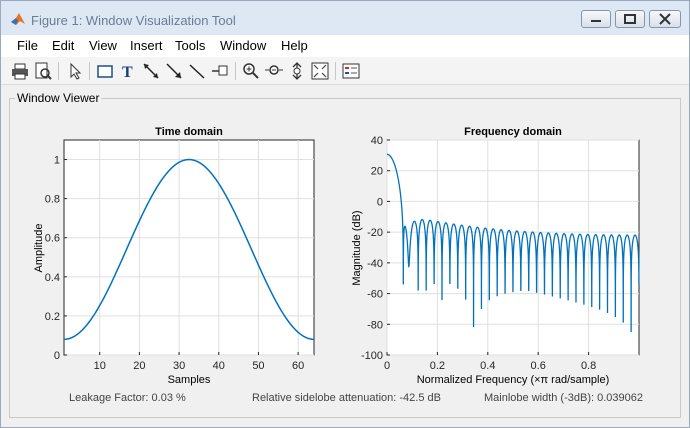  What do you see at coordinates (298, 366) in the screenshot?
I see `time-xtick-label: 60` at bounding box center [298, 366].